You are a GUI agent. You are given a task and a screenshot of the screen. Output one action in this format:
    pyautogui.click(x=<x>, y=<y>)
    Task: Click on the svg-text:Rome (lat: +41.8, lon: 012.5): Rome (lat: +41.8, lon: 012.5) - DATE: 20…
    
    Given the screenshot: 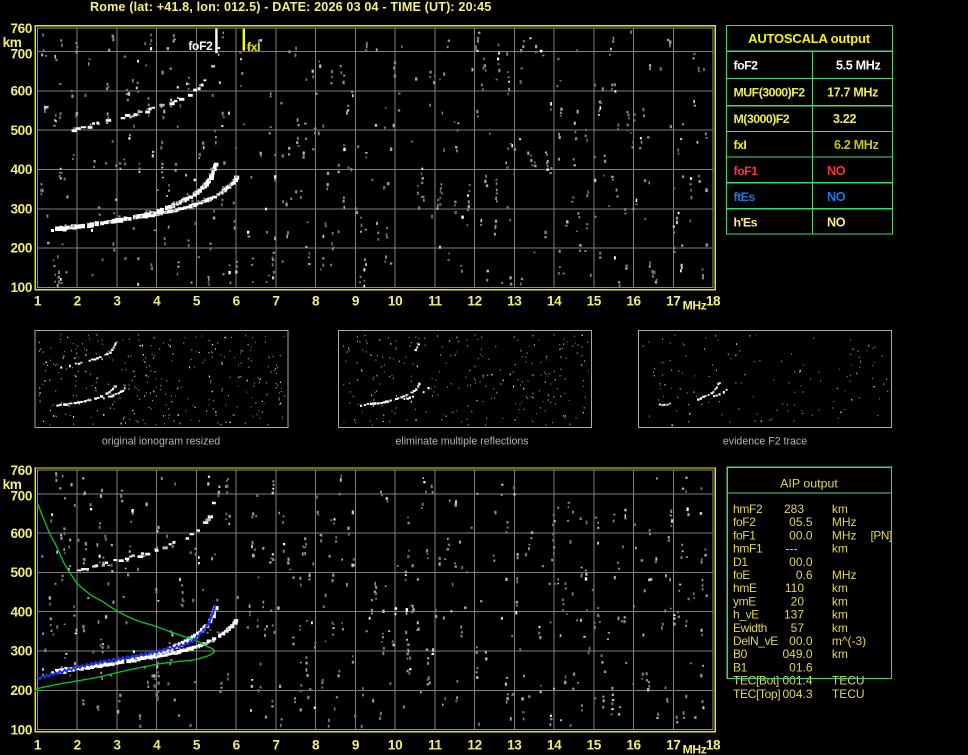 What is the action you would take?
    pyautogui.click(x=290, y=7)
    